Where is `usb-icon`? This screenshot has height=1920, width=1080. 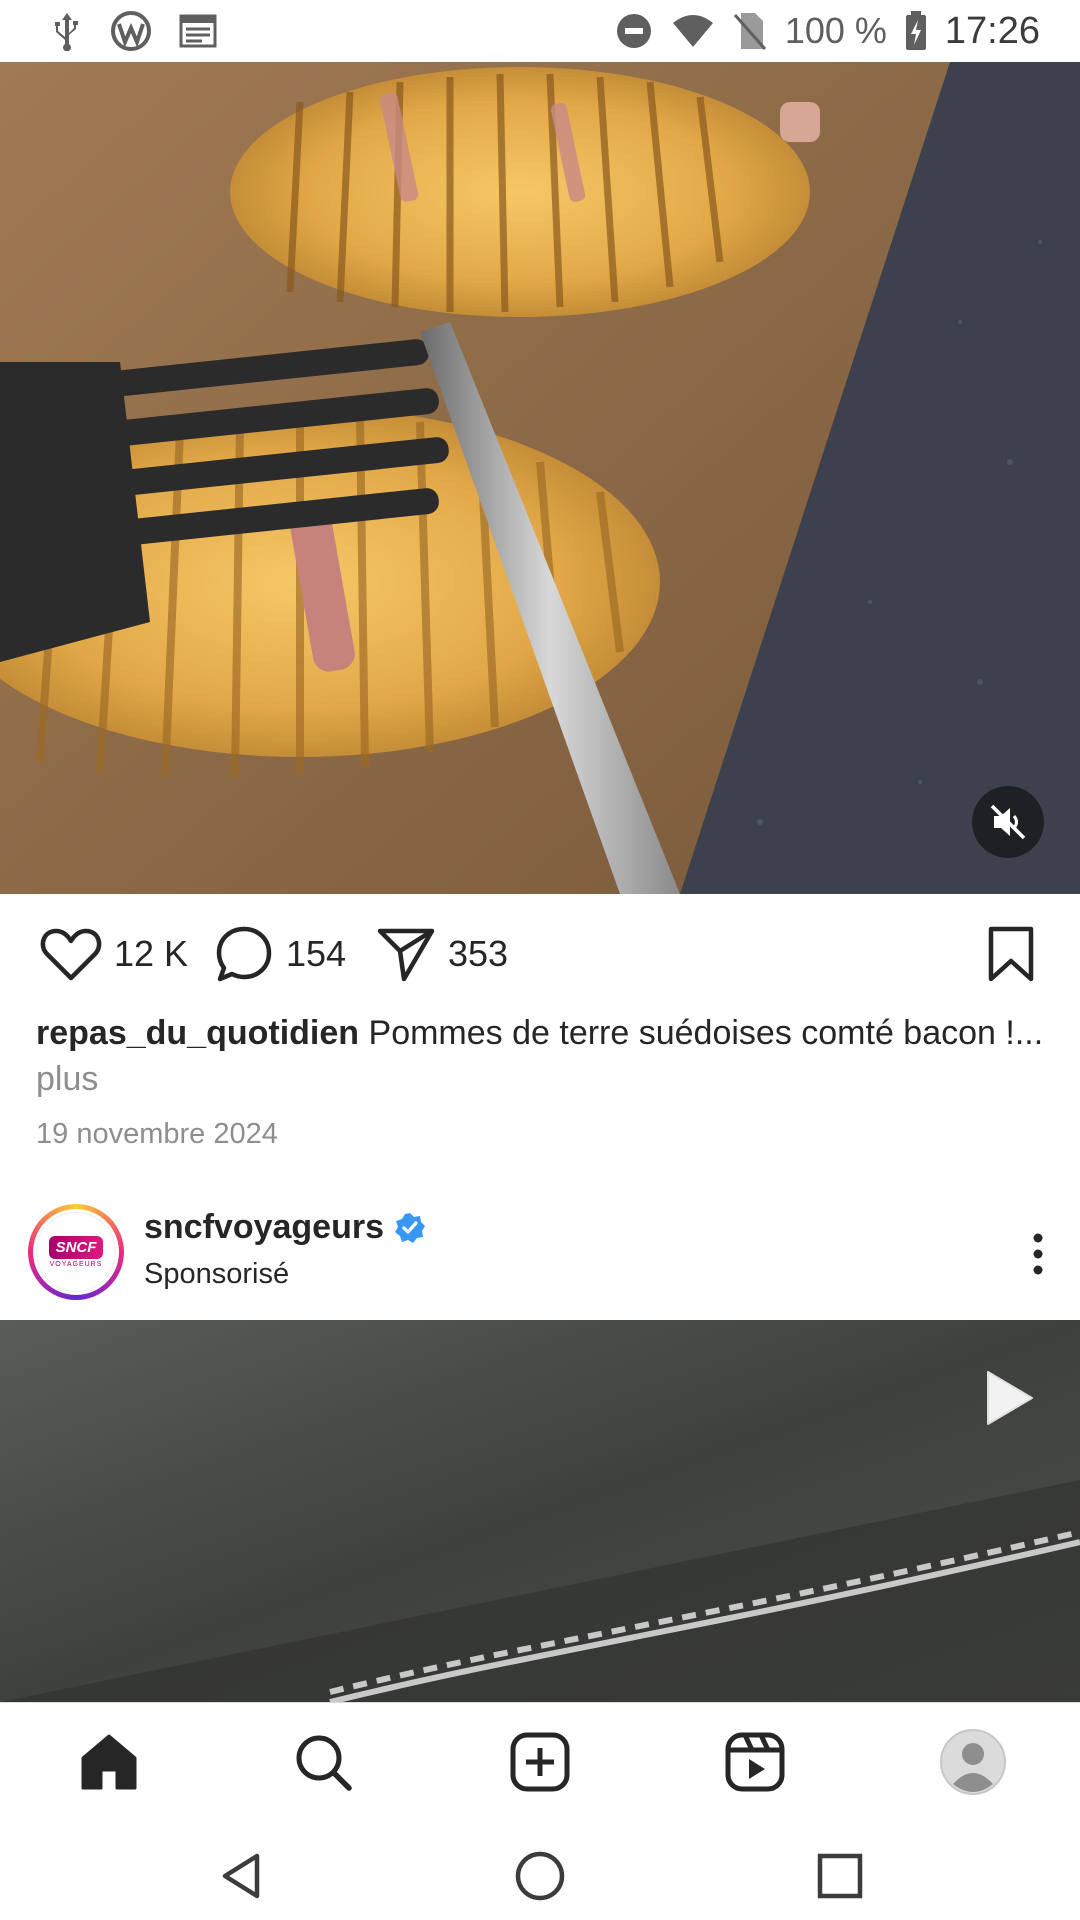
usb-icon is located at coordinates (67, 31).